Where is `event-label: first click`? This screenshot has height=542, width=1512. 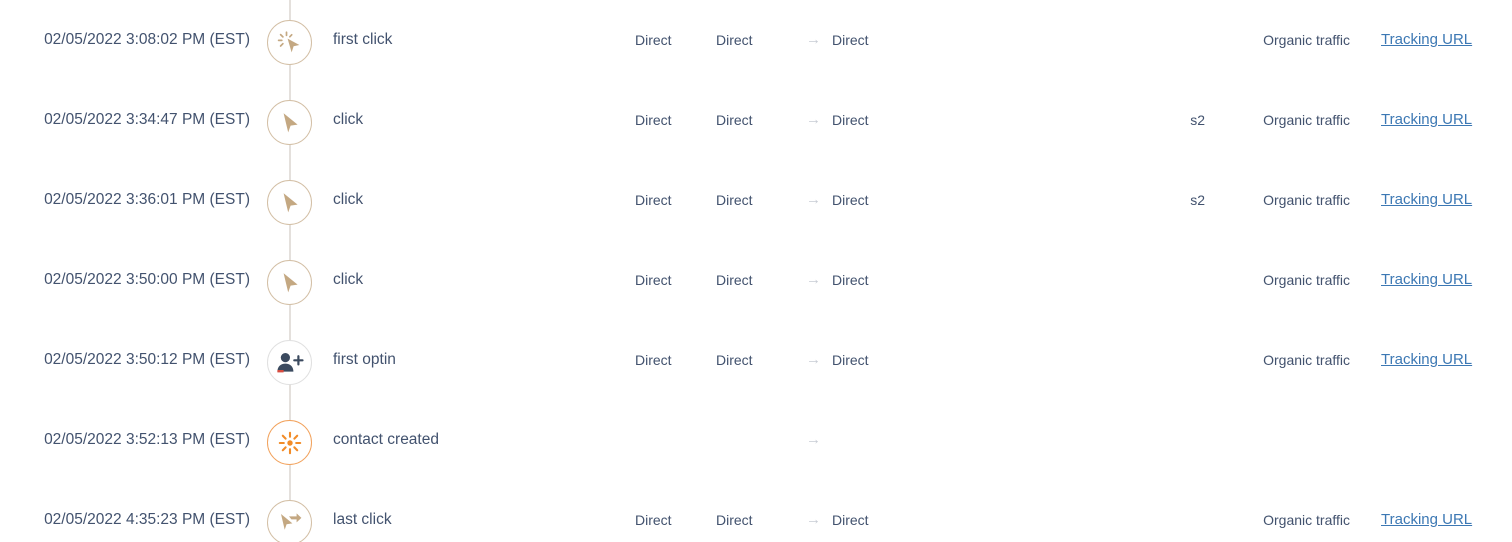 event-label: first click is located at coordinates (363, 39).